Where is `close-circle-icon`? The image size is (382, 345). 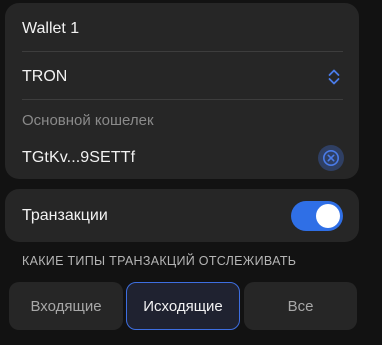 close-circle-icon is located at coordinates (331, 158).